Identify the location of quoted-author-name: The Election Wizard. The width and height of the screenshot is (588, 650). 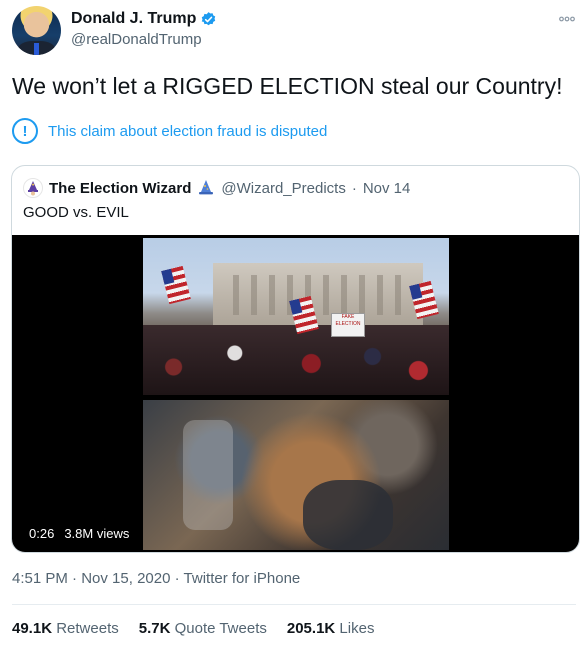
(120, 188).